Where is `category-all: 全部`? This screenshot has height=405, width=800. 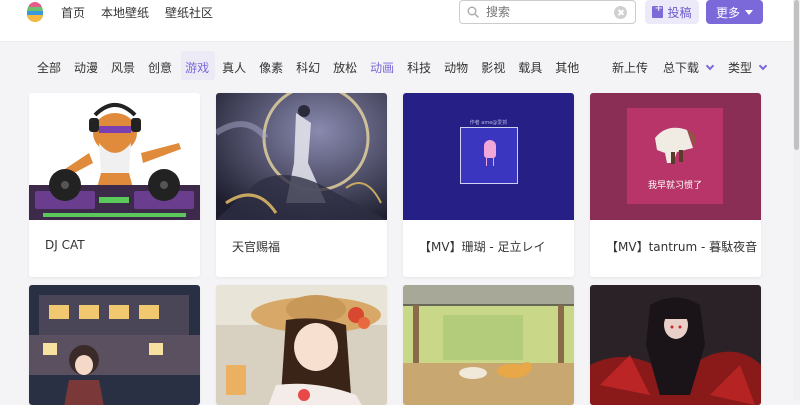 category-all: 全部 is located at coordinates (49, 67).